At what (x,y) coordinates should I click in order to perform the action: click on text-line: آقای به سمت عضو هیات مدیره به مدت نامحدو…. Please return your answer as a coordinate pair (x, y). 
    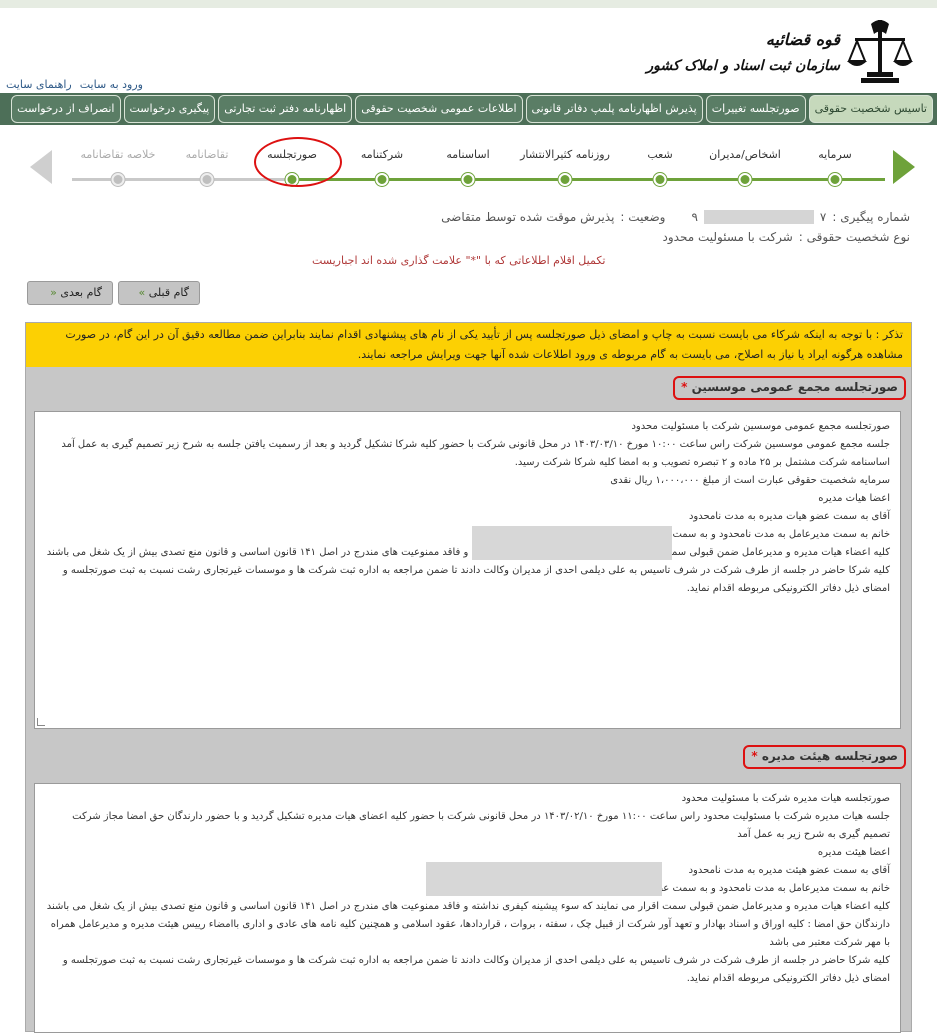
    Looking at the image, I should click on (789, 516).